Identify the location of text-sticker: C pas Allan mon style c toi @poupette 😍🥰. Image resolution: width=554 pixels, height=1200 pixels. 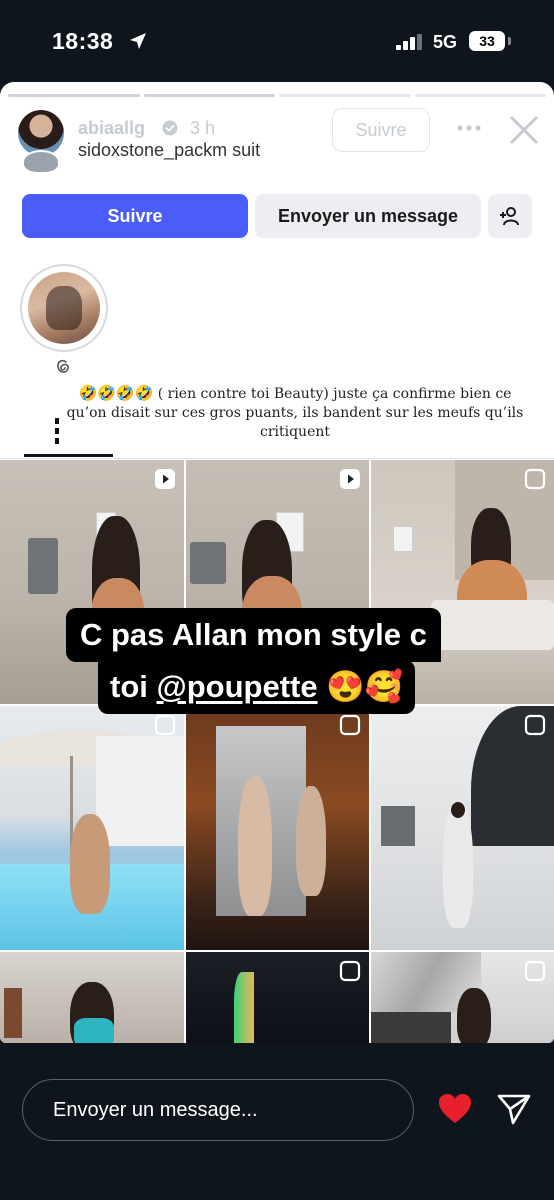
(279, 662).